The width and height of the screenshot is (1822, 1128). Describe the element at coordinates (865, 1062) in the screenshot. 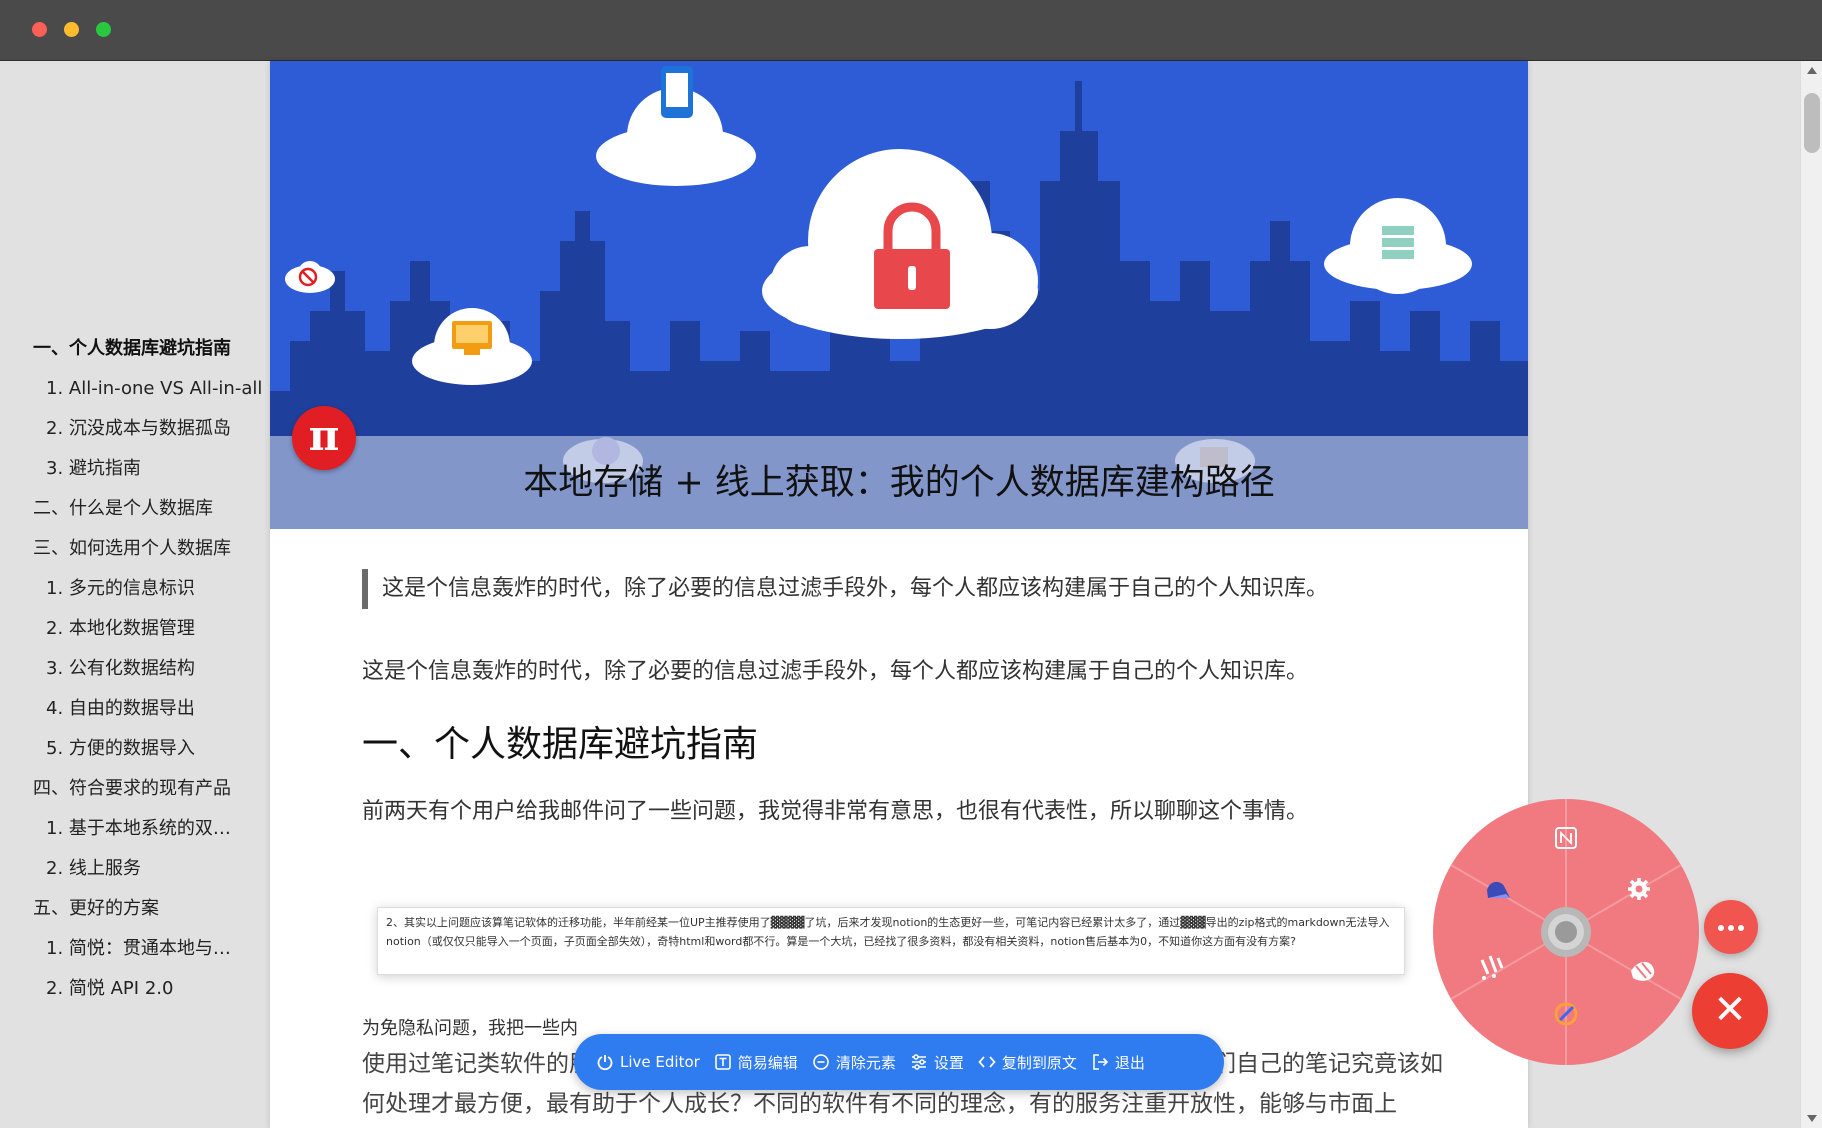

I see `clear-elements-label: 清除元素` at that location.